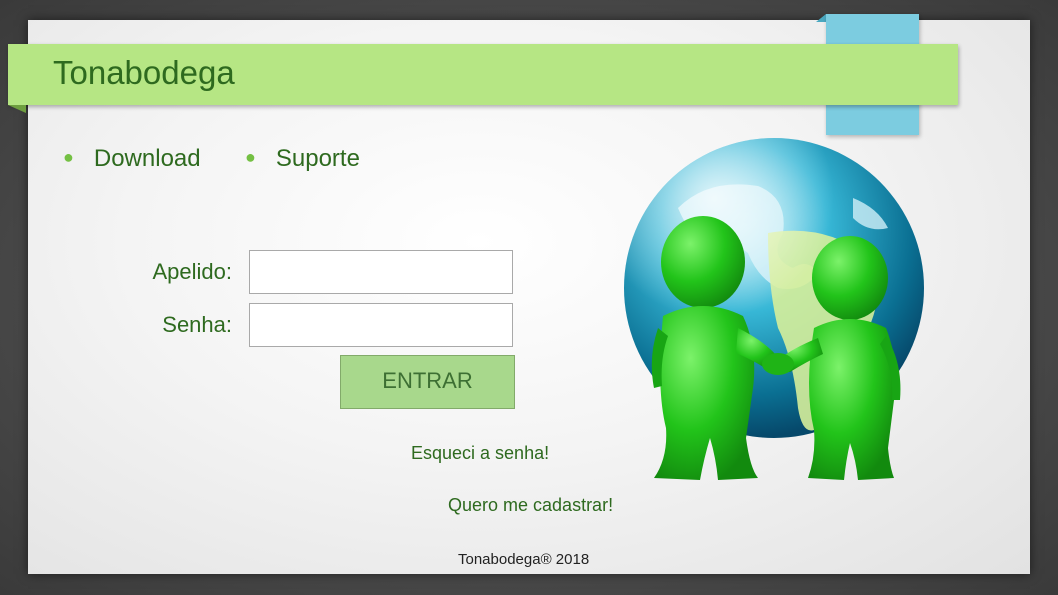  What do you see at coordinates (197, 324) in the screenshot?
I see `senha-label: Senha:` at bounding box center [197, 324].